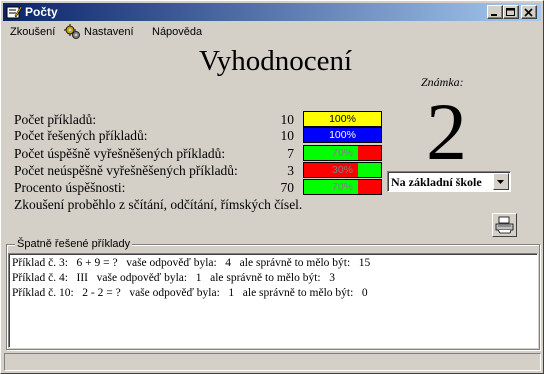 This screenshot has height=374, width=544. I want to click on stat-label-solved: Počet řešených příkladů:, so click(81, 135).